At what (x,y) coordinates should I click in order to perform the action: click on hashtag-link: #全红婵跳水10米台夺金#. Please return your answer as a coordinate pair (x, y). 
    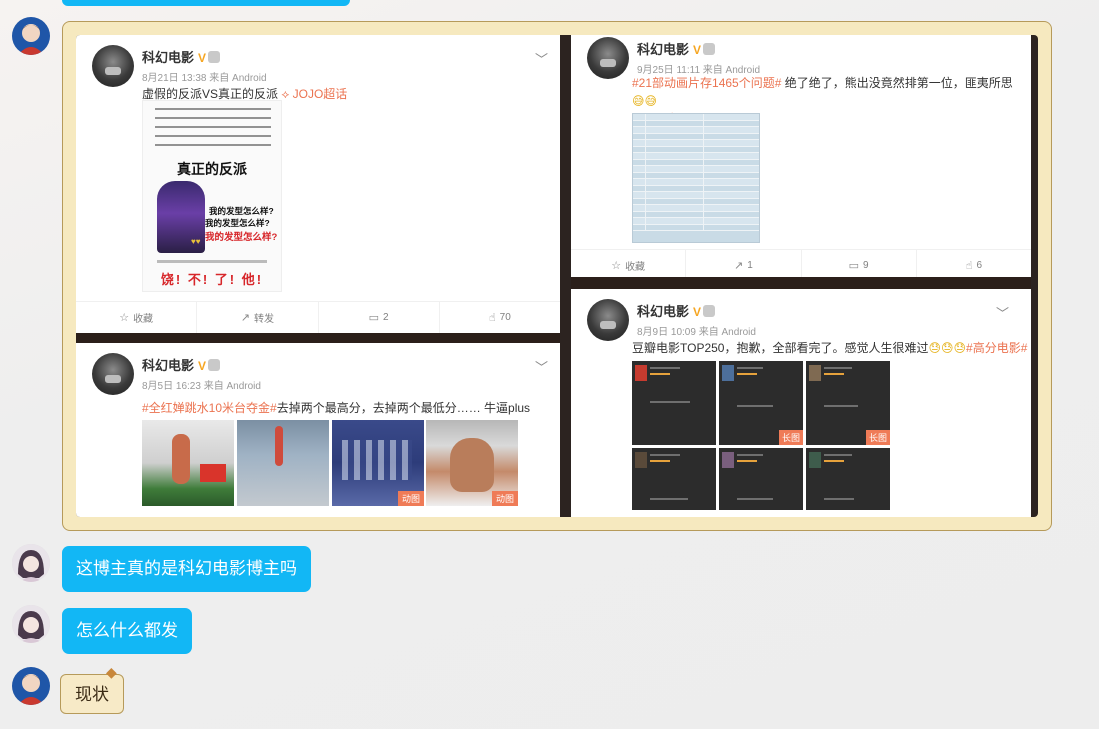
    Looking at the image, I should click on (209, 408).